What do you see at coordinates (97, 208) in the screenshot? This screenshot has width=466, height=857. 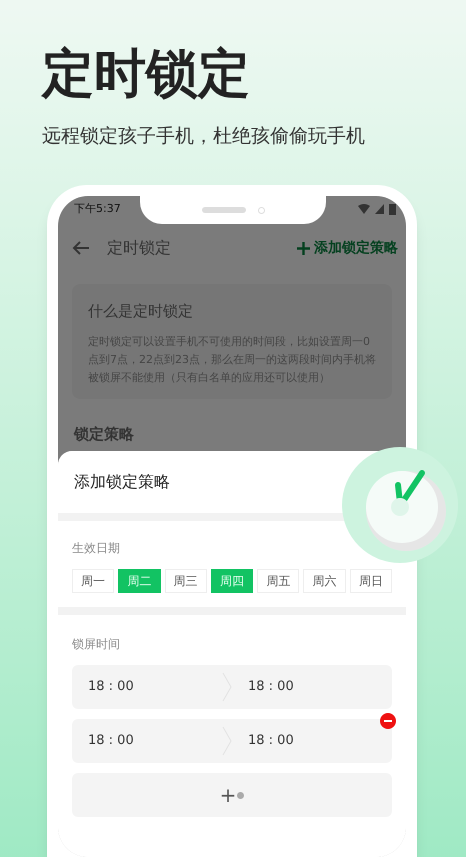 I see `status-time: 下午5:37` at bounding box center [97, 208].